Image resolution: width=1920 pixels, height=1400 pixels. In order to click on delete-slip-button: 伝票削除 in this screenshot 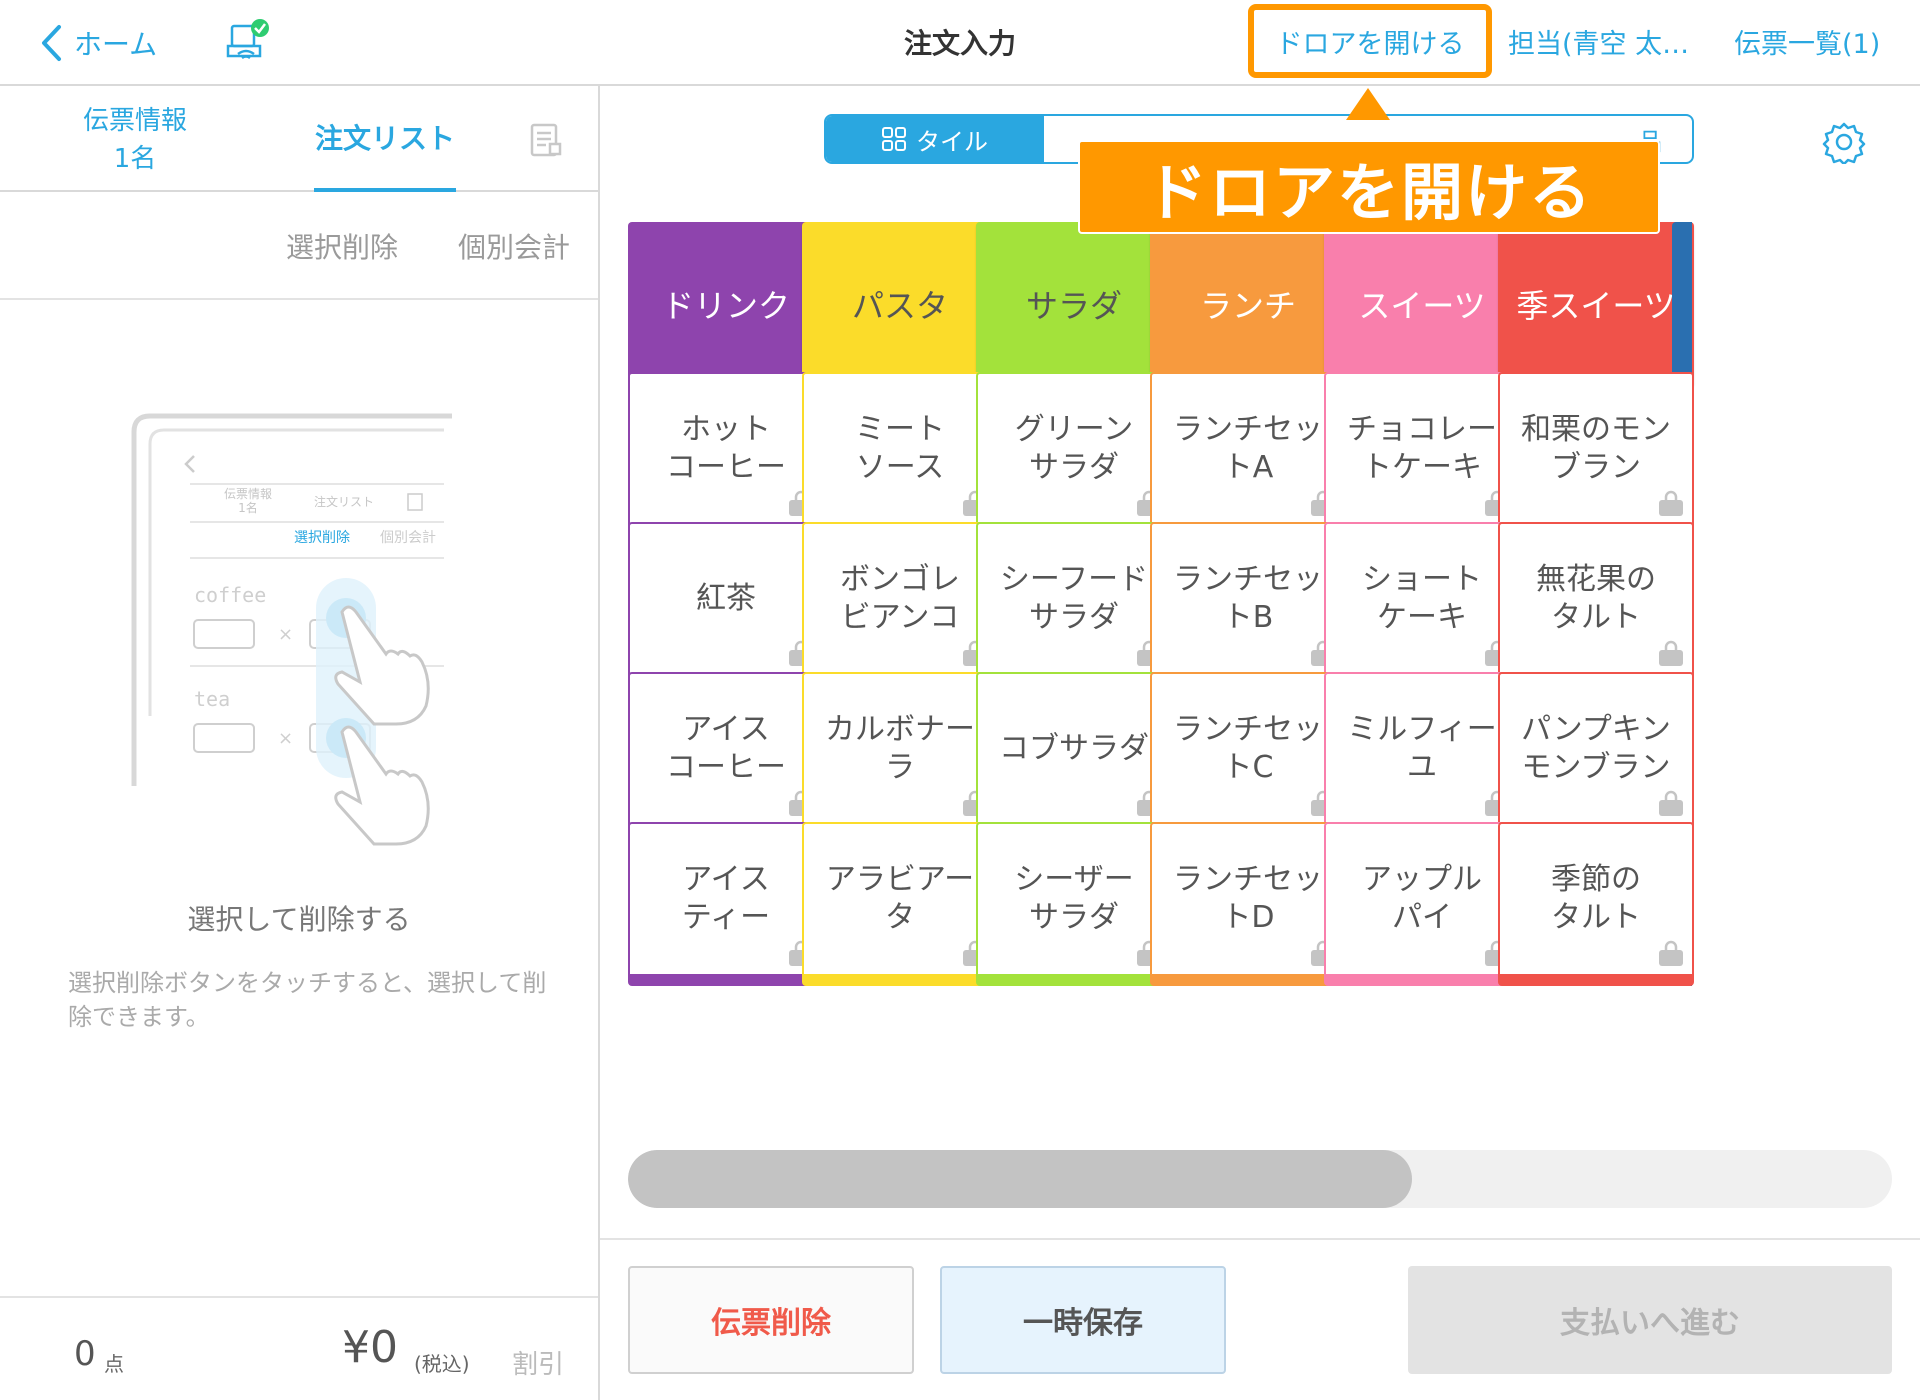, I will do `click(771, 1320)`.